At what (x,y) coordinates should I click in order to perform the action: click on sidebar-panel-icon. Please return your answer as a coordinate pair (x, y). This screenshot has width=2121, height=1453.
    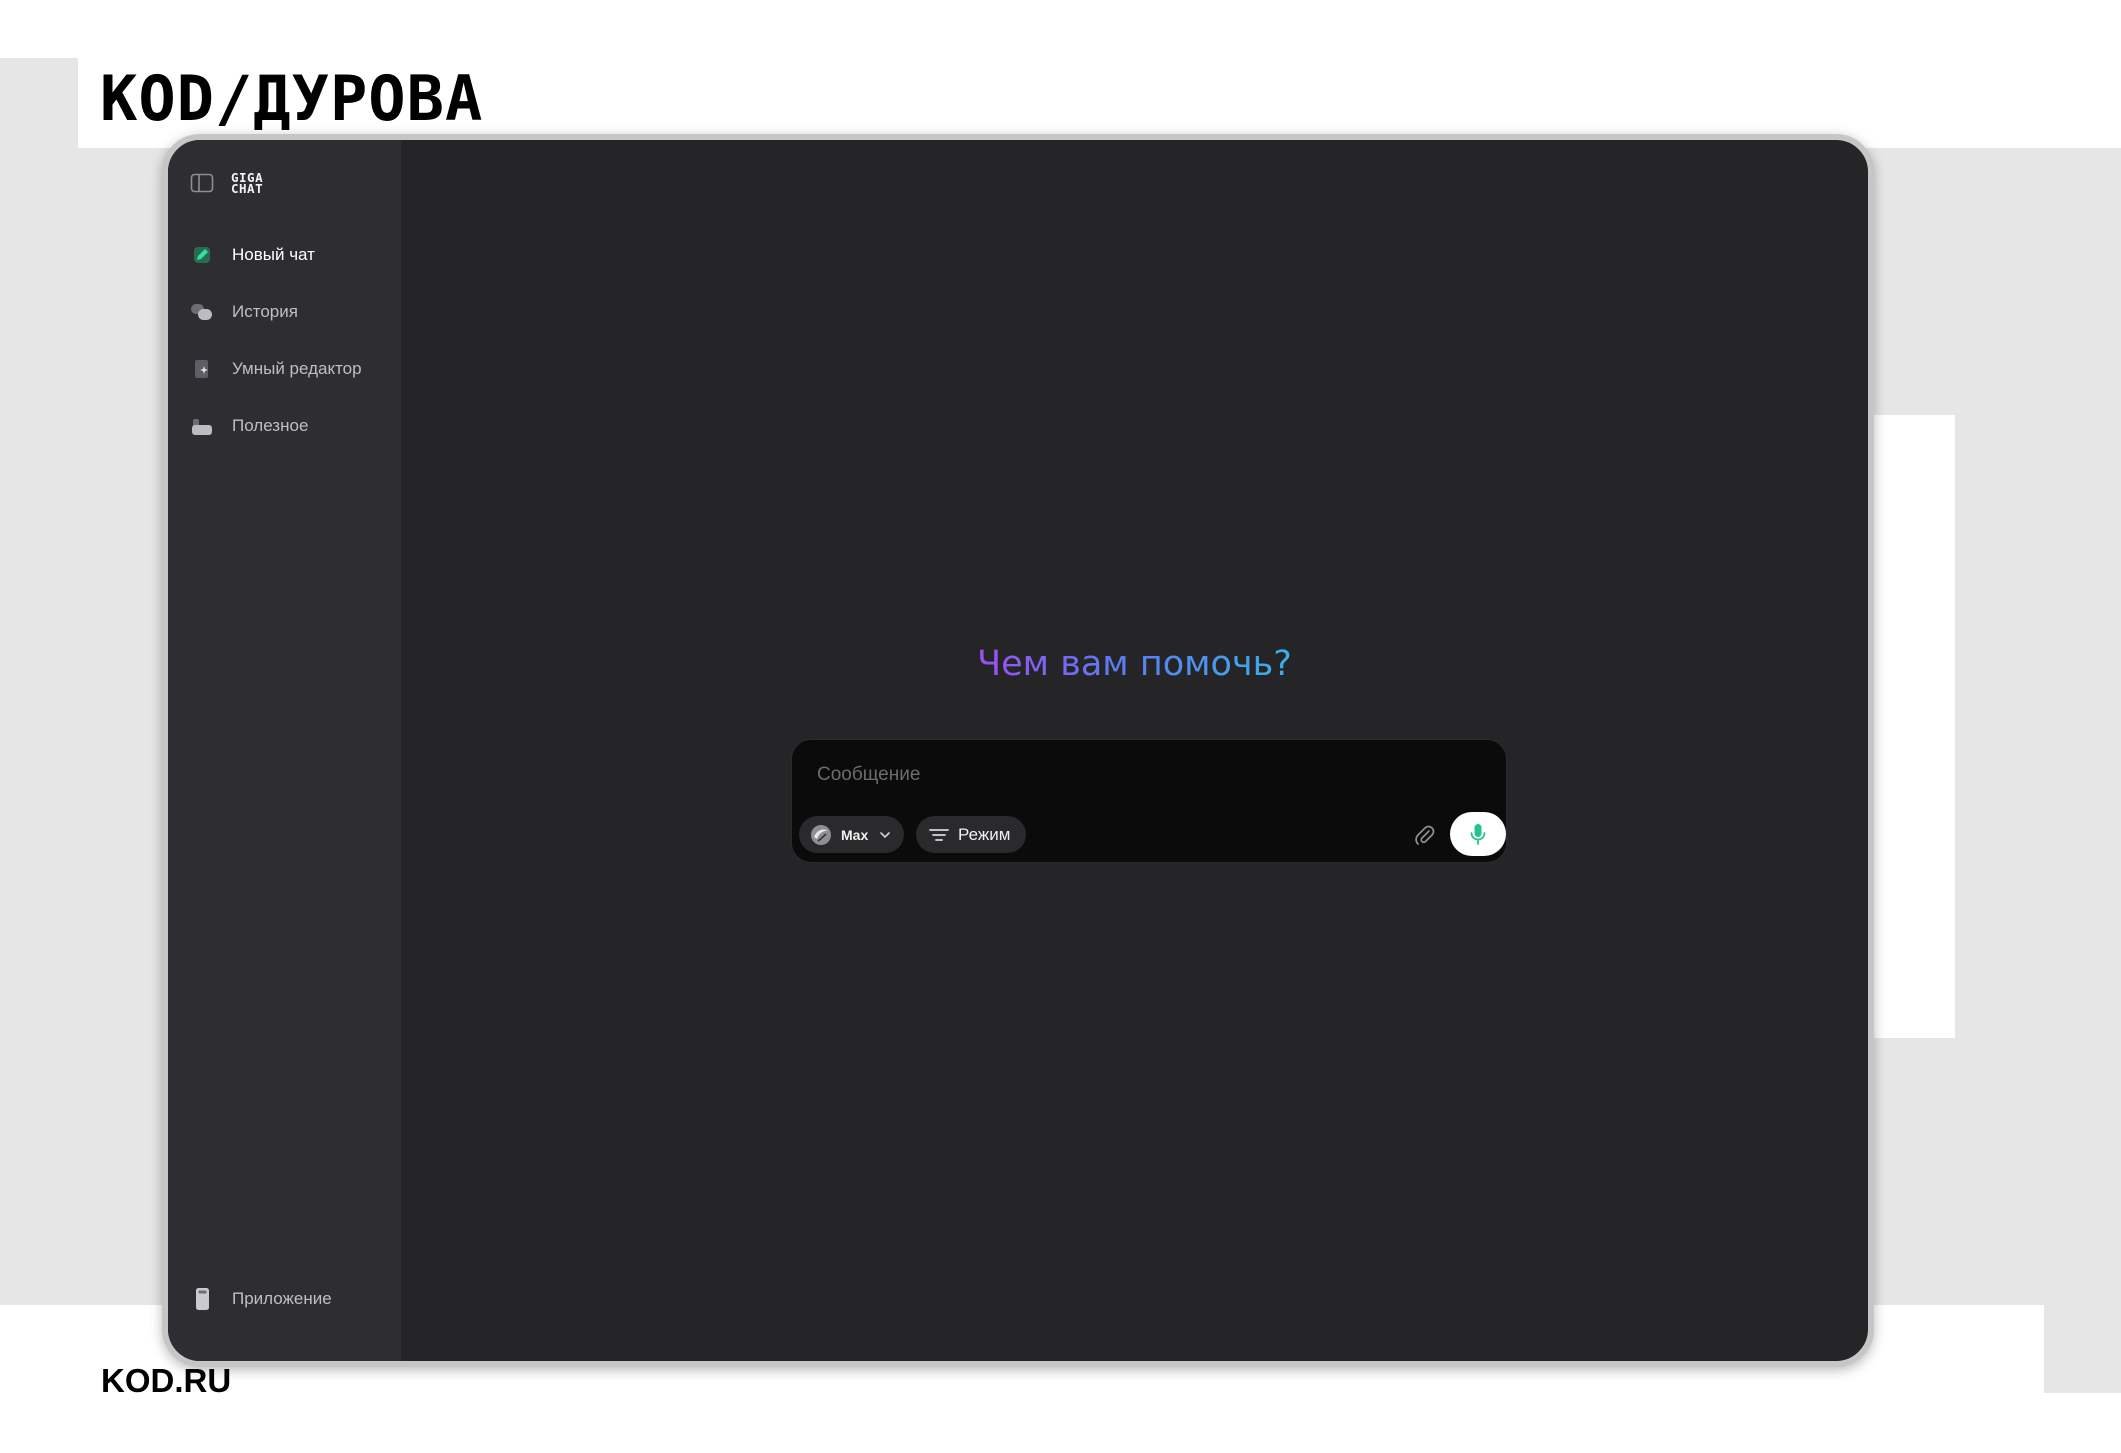
    Looking at the image, I should click on (202, 183).